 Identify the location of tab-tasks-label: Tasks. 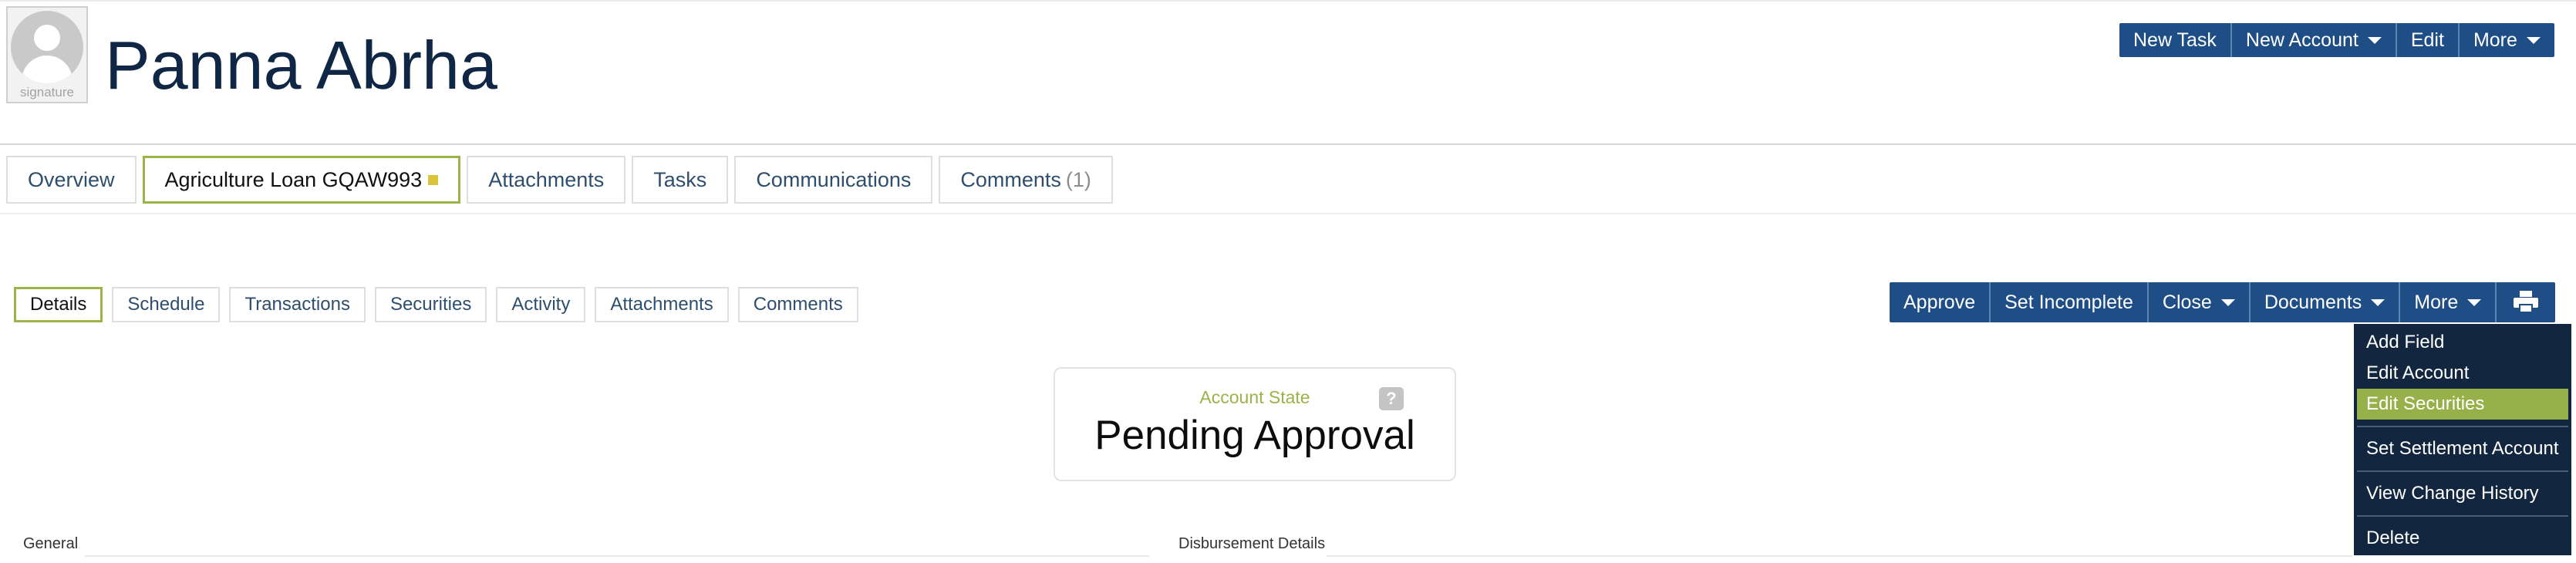
(680, 179).